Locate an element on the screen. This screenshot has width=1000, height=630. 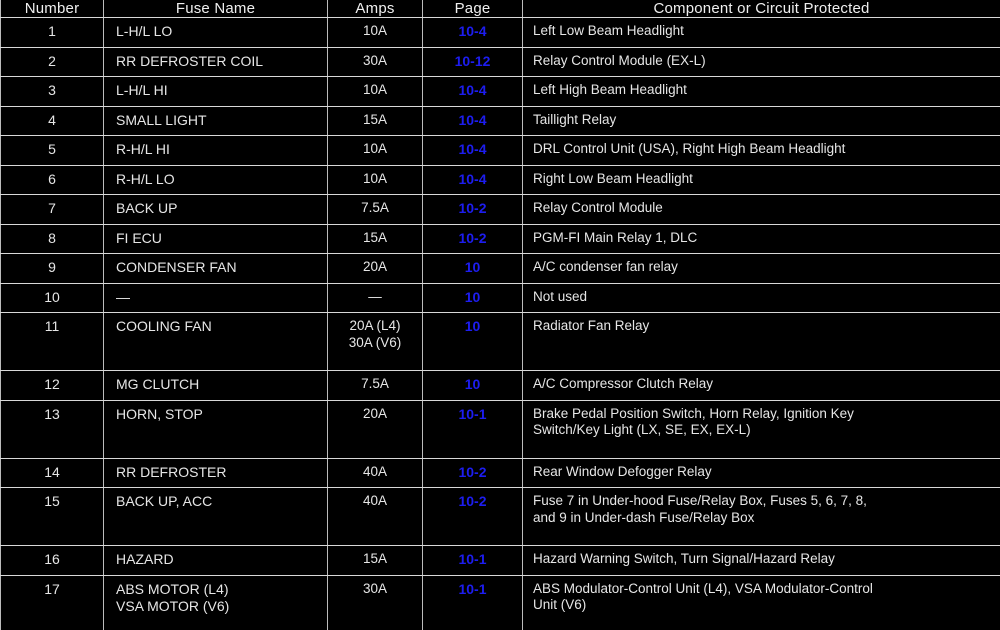
component-description-cell: Relay Control Module is located at coordinates (761, 209).